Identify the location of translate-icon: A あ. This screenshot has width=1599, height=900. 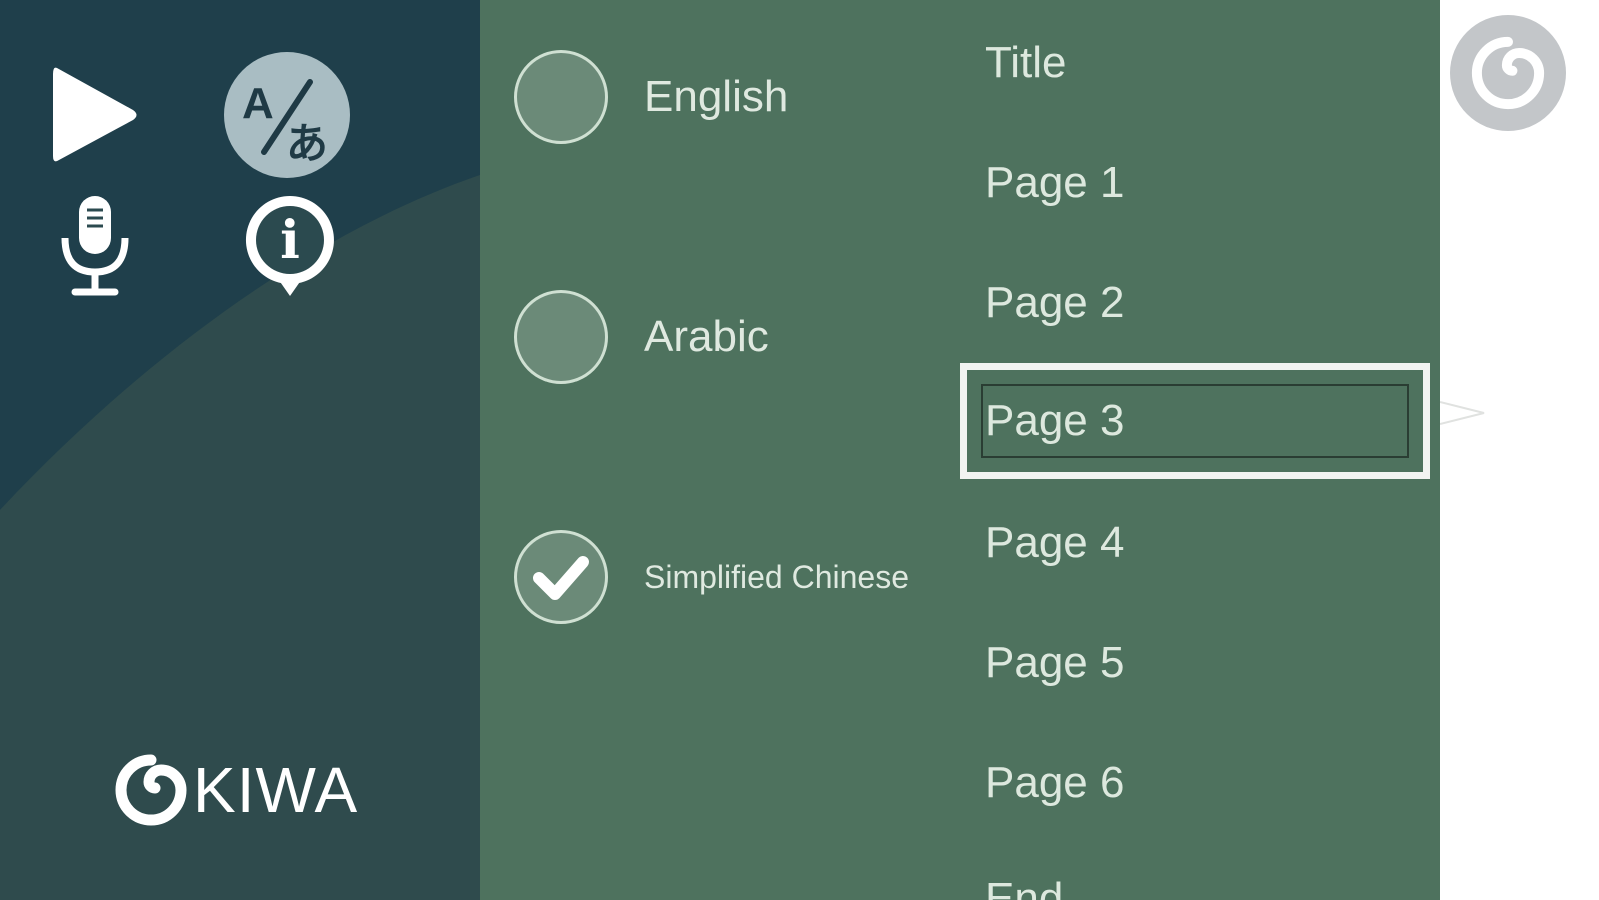
(287, 115).